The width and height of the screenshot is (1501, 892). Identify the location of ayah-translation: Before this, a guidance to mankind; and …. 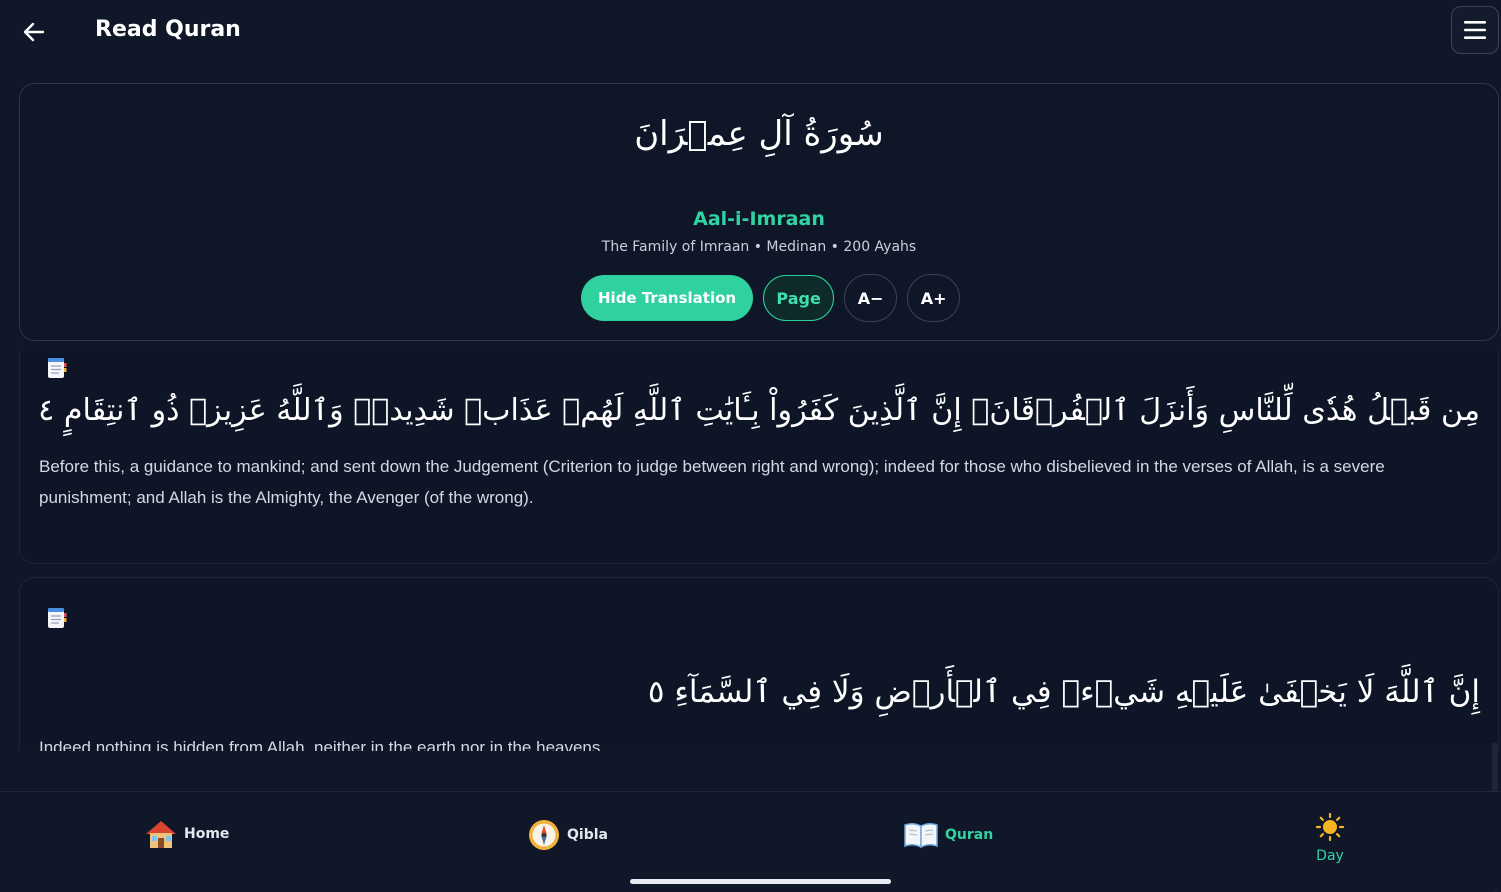
(712, 482).